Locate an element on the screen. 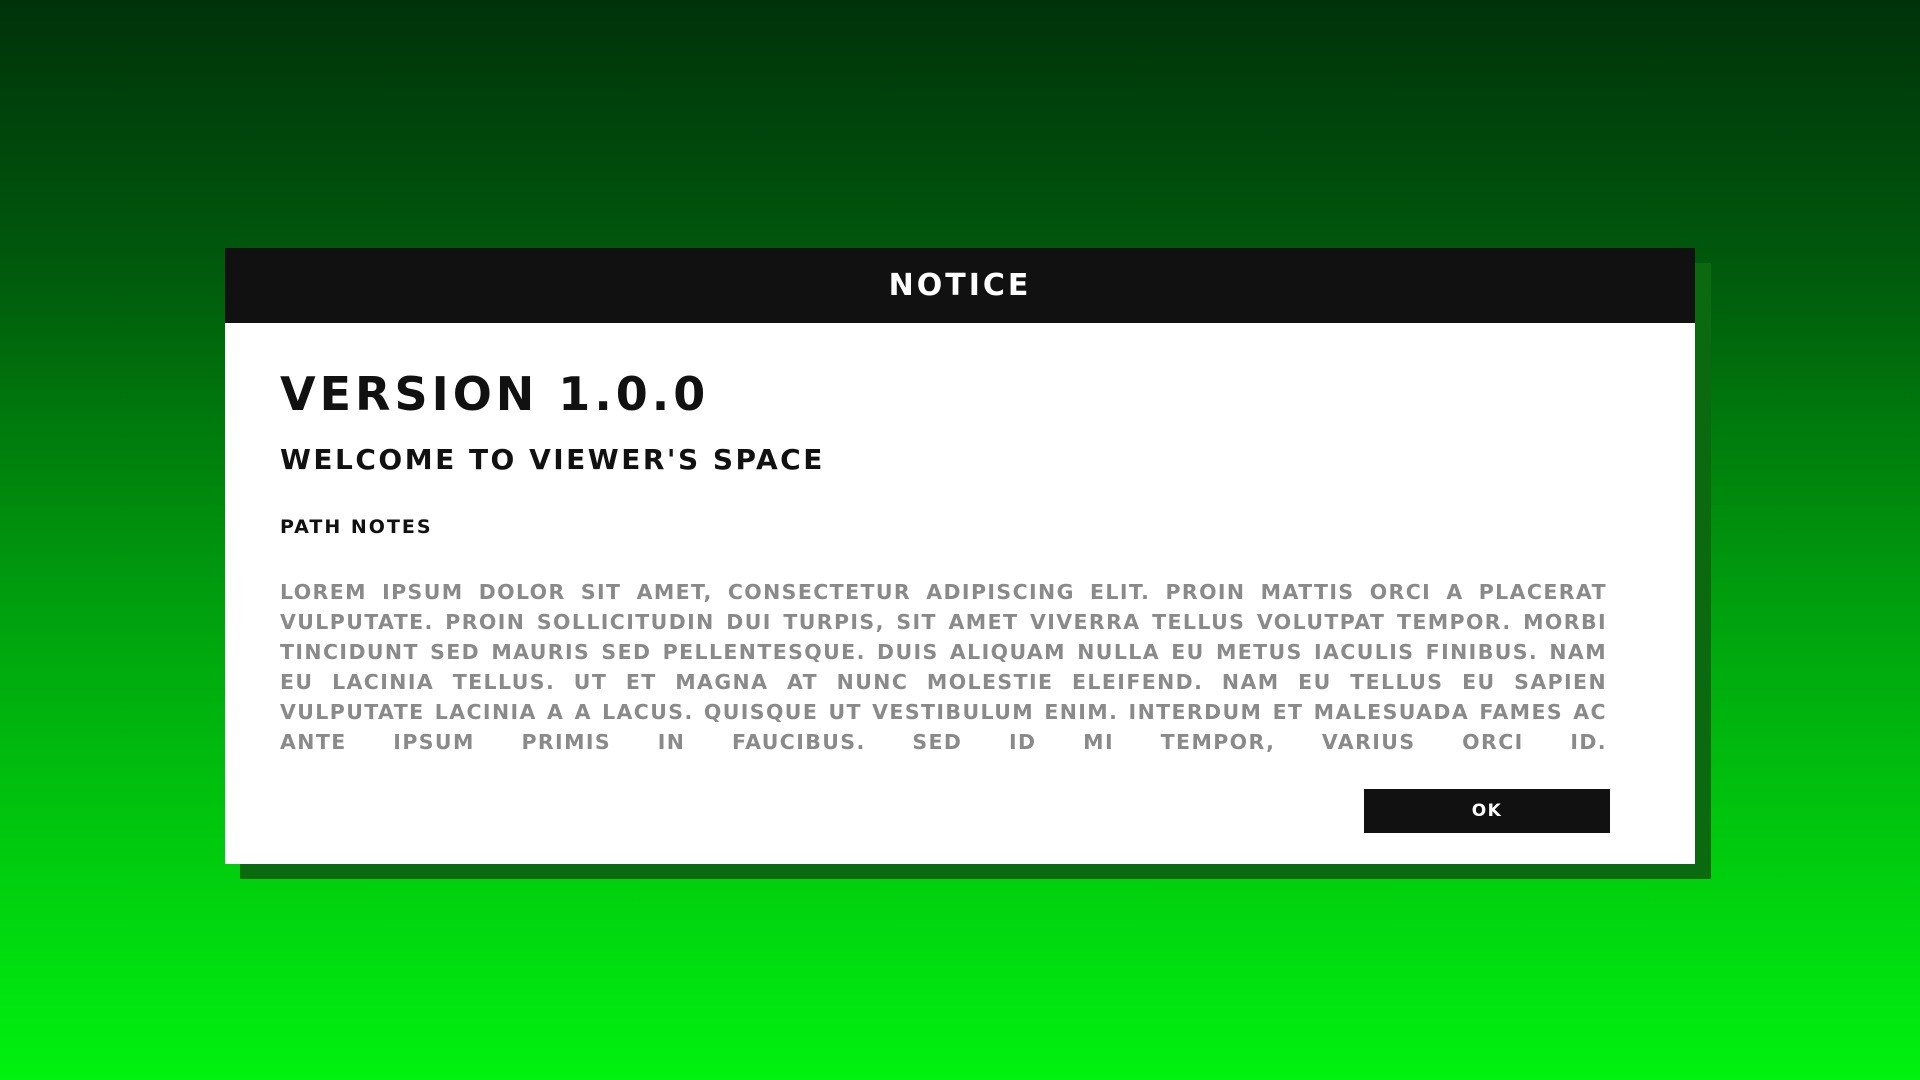 The width and height of the screenshot is (1920, 1080). dialog-title: NOTICE is located at coordinates (960, 285).